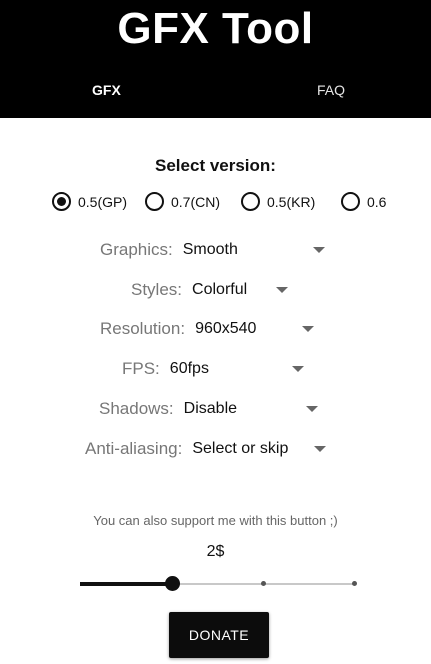 The width and height of the screenshot is (431, 664). I want to click on select-version-heading: Select version:, so click(215, 165).